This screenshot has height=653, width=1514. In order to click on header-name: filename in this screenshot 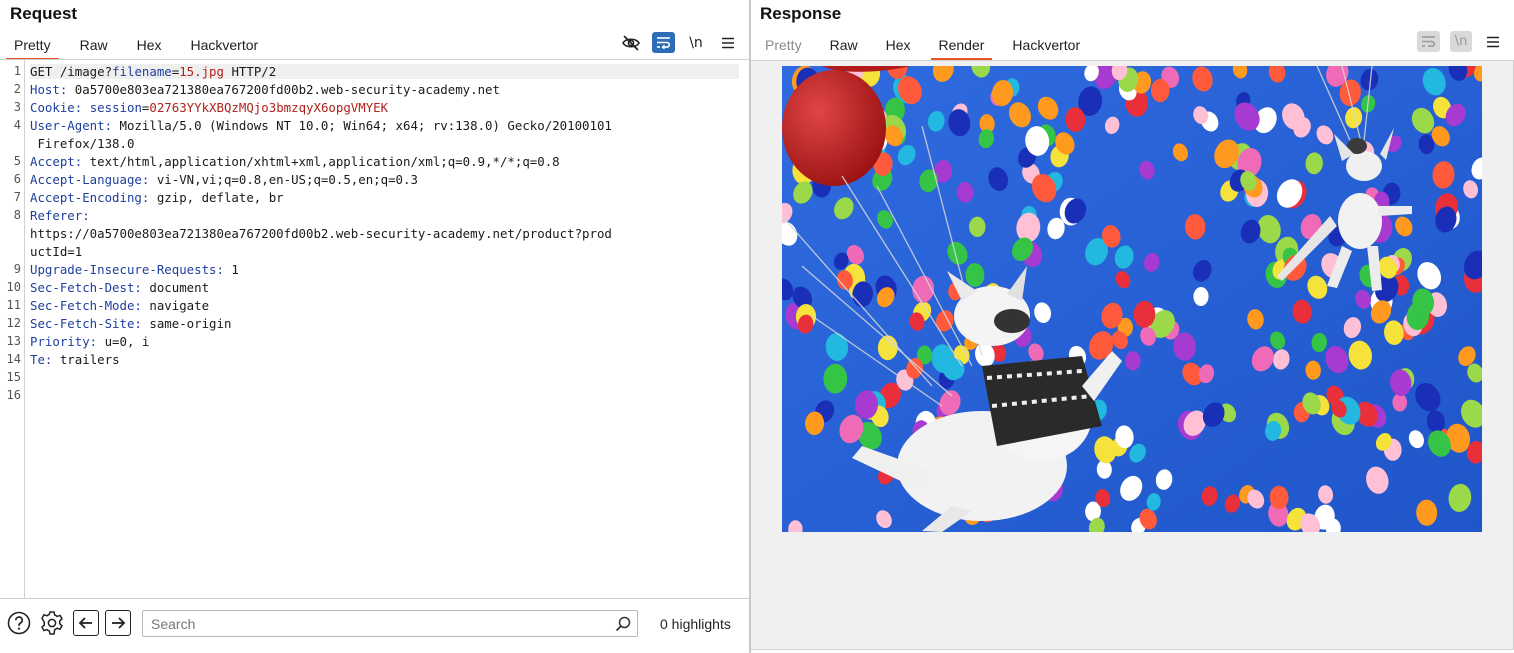, I will do `click(142, 71)`.